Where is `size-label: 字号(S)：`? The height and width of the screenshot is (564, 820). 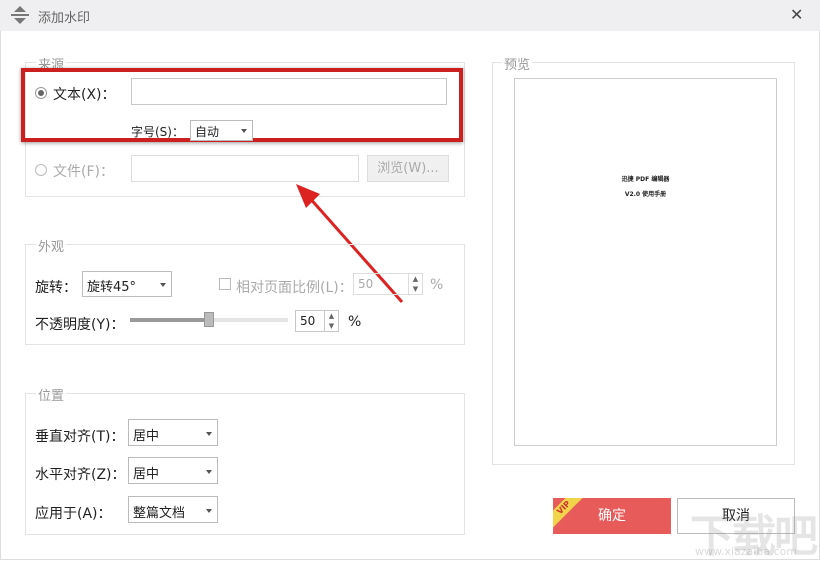 size-label: 字号(S)： is located at coordinates (157, 132).